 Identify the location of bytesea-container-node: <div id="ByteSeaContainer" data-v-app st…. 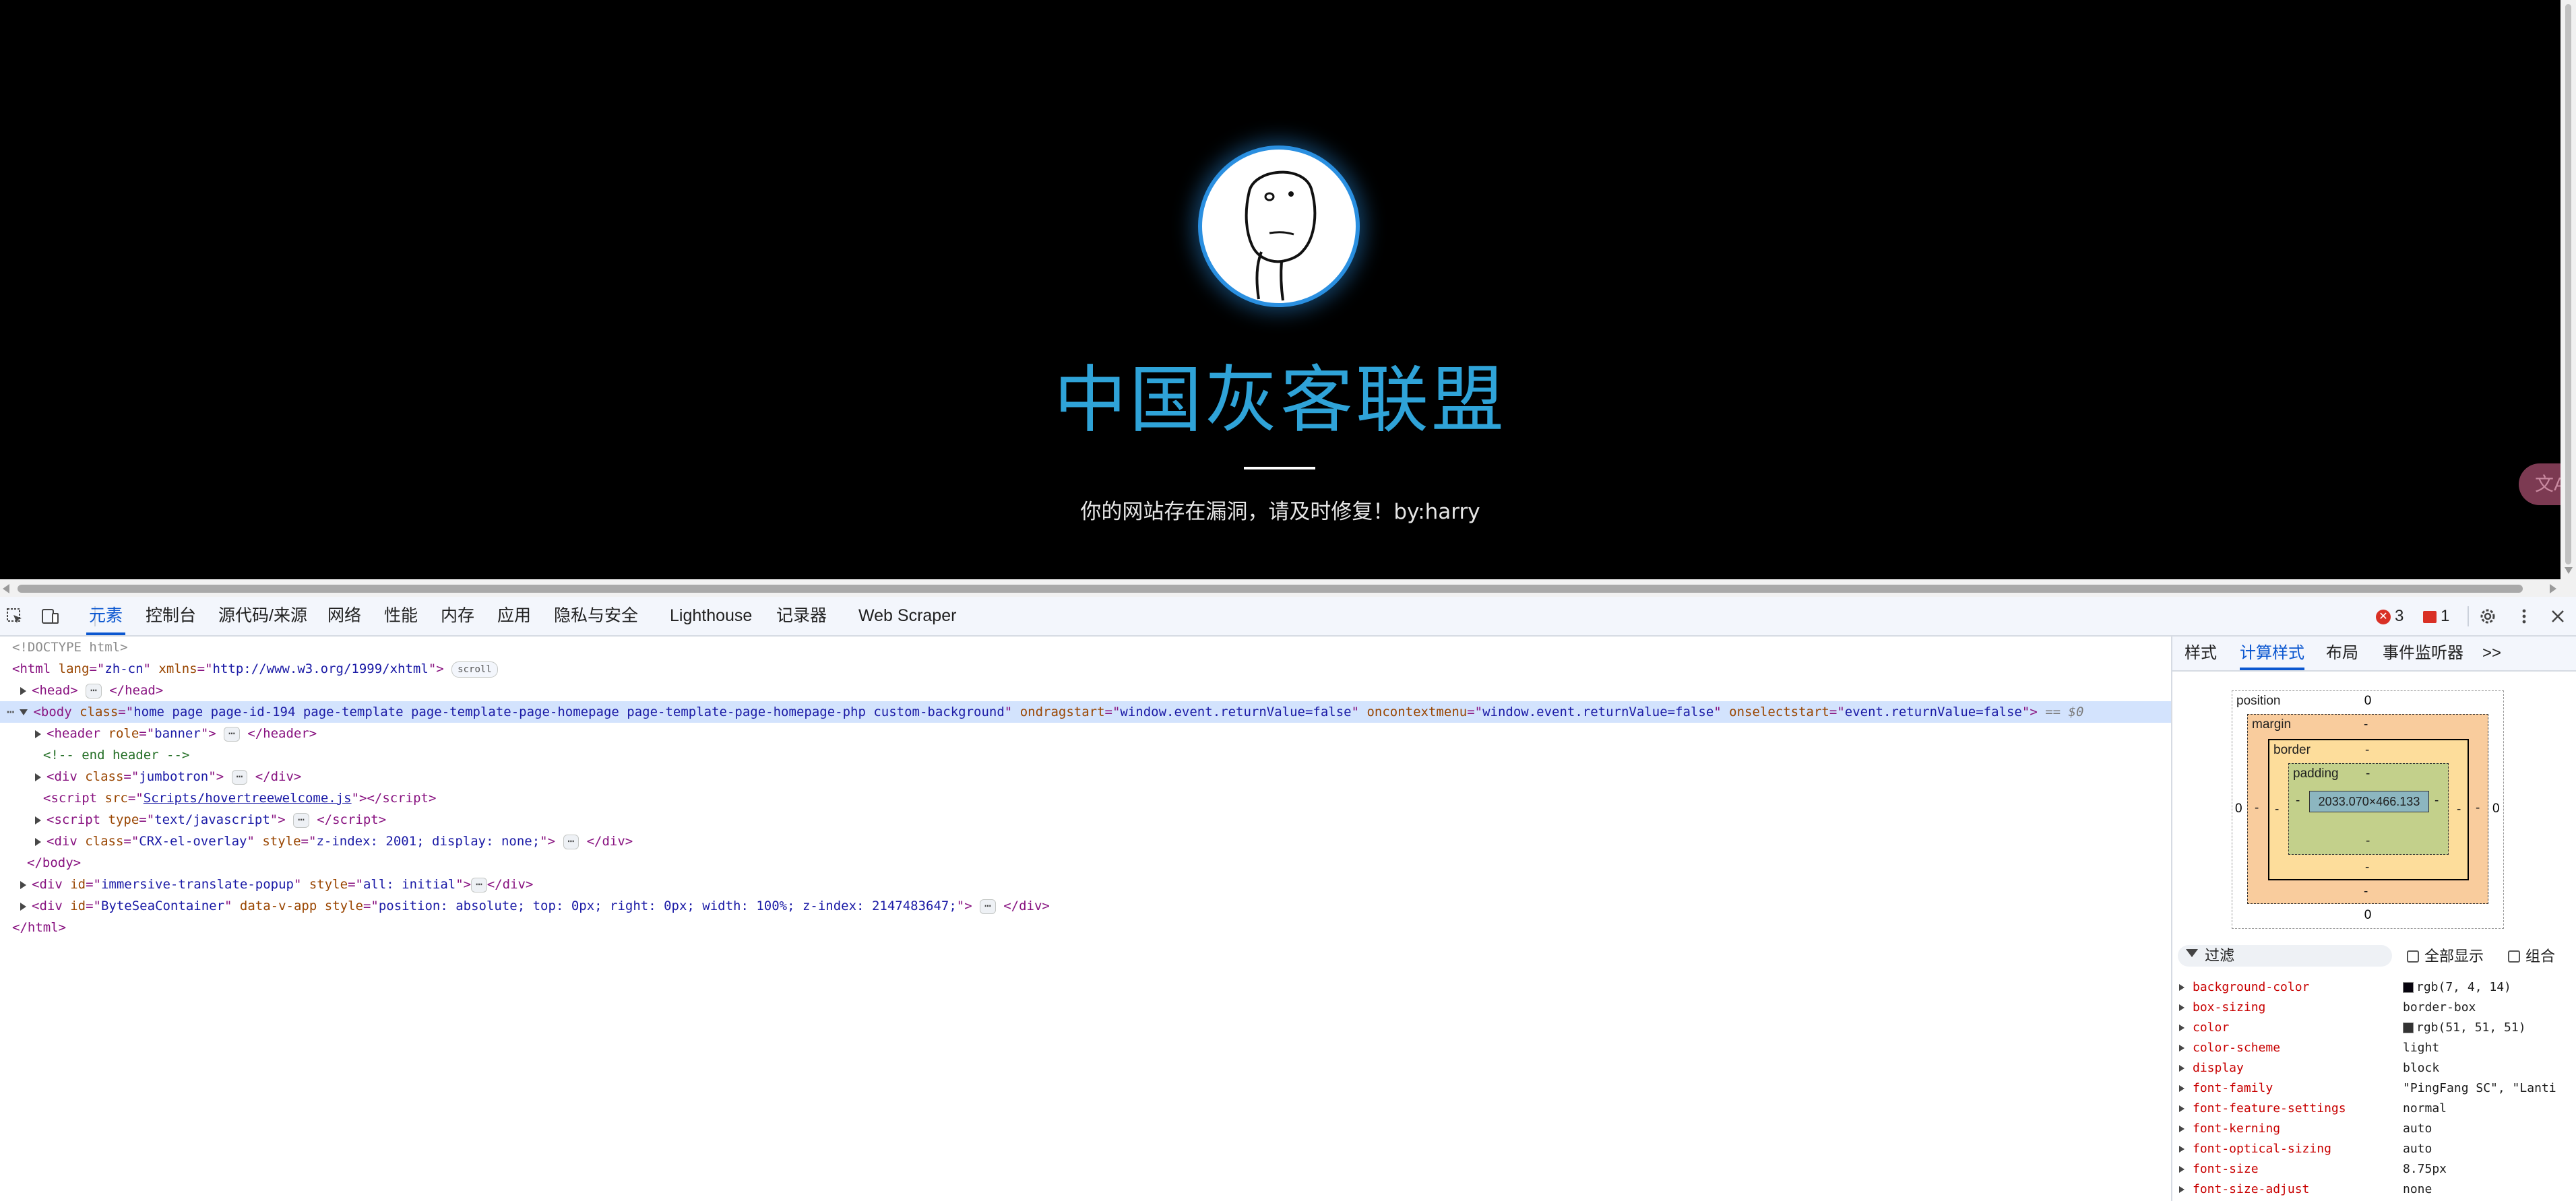
(1095, 906).